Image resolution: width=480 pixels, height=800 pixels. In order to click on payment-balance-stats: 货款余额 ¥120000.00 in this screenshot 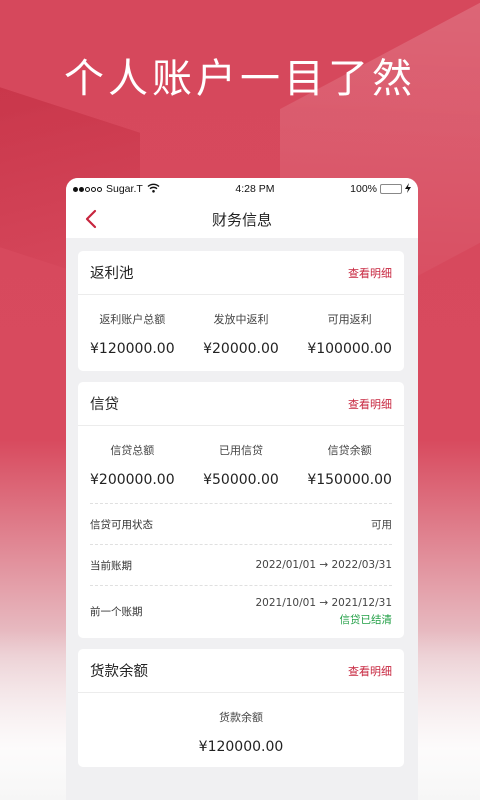, I will do `click(241, 724)`.